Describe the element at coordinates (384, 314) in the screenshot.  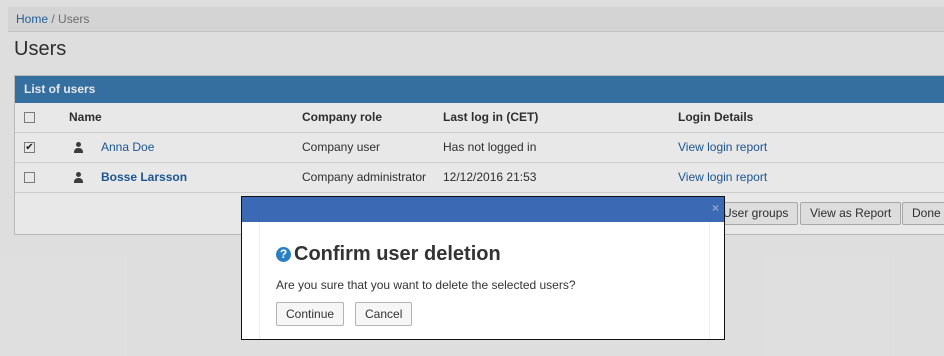
I see `cancel-button: Cancel` at that location.